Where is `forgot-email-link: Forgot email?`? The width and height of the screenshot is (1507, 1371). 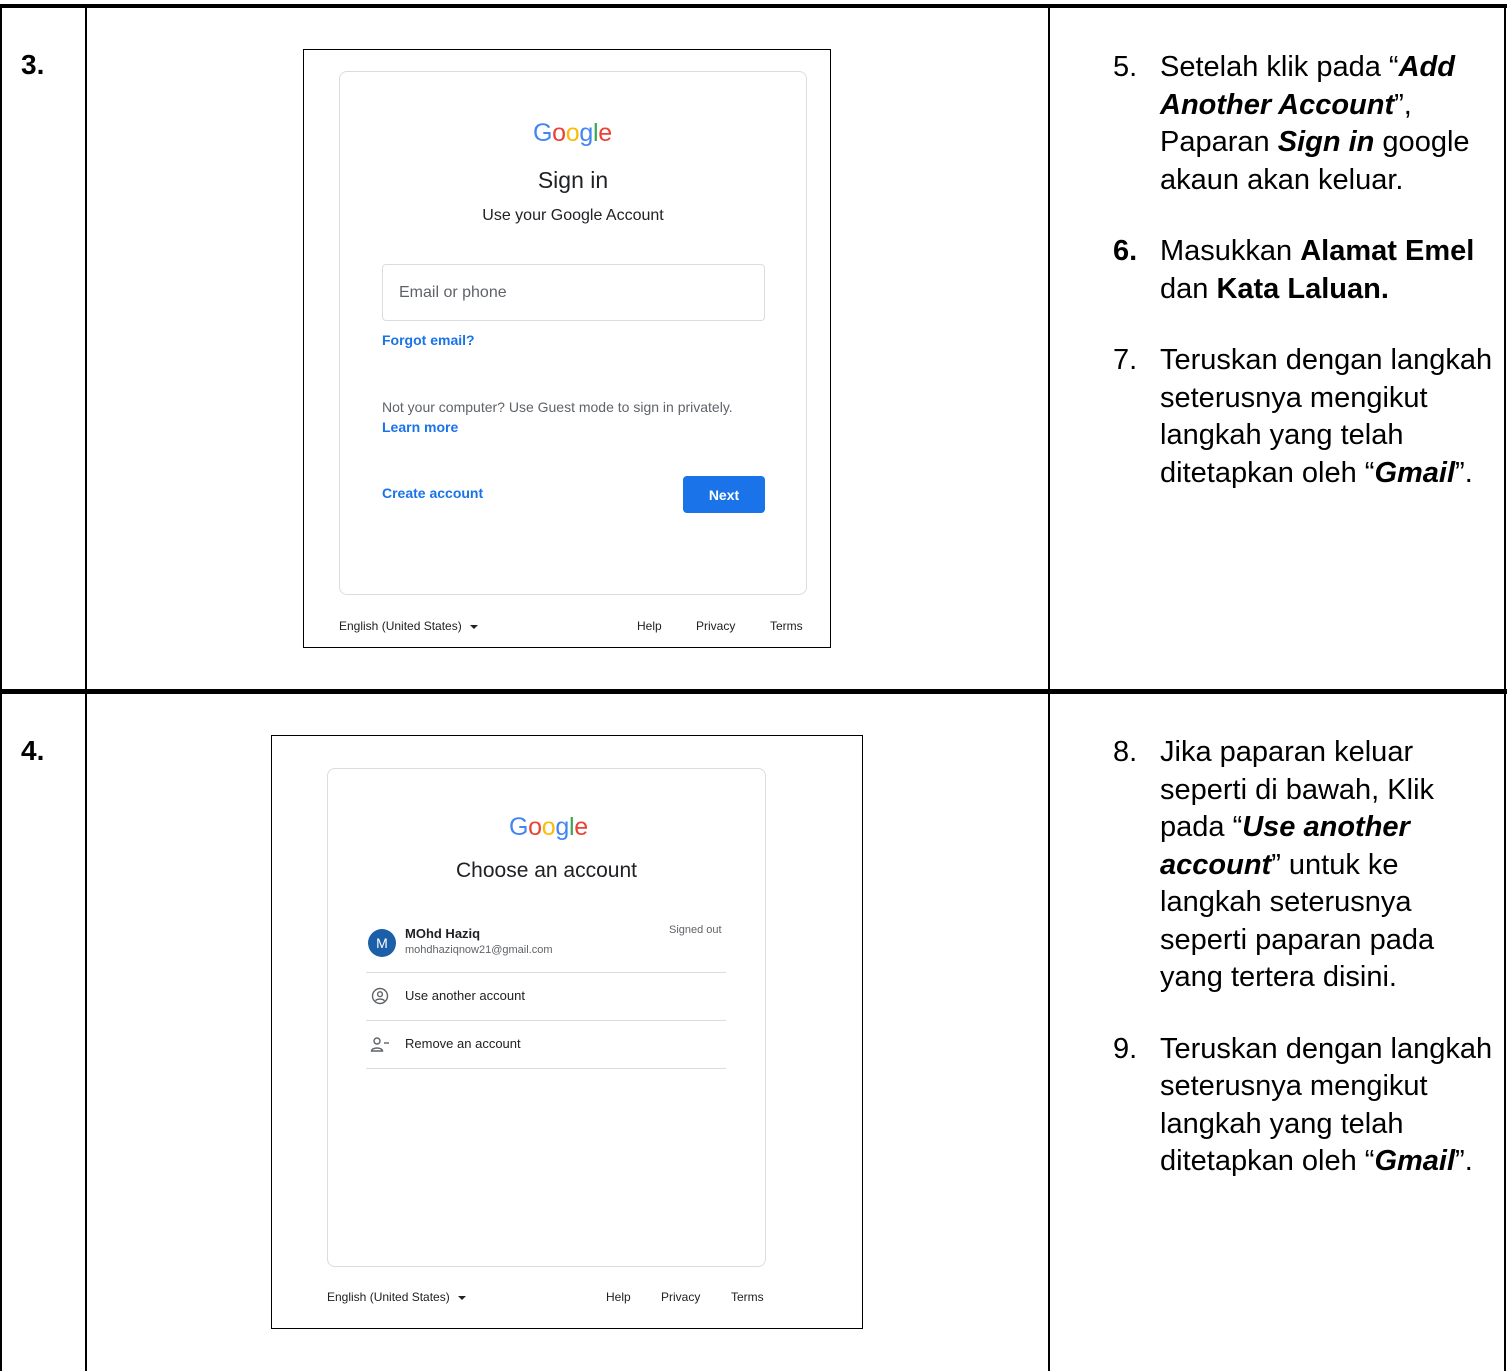 forgot-email-link: Forgot email? is located at coordinates (428, 340).